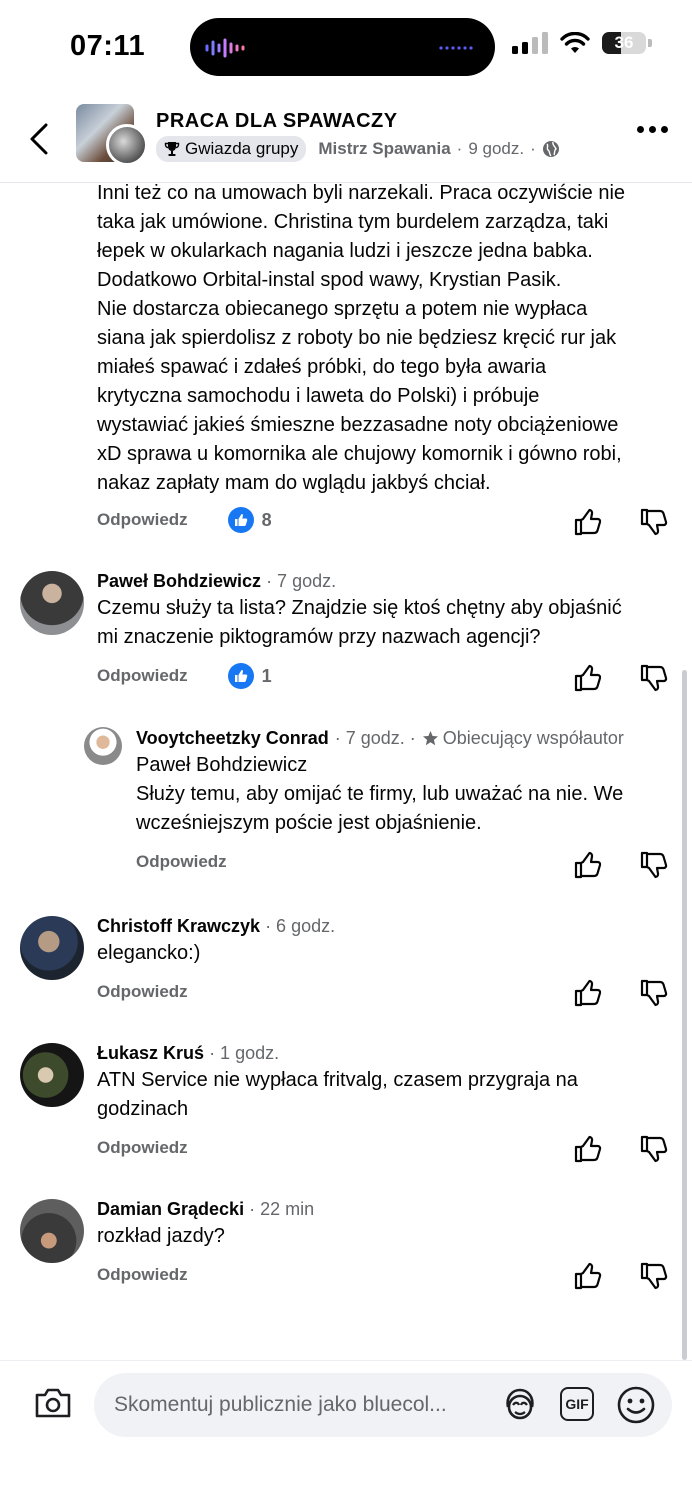  Describe the element at coordinates (150, 1053) in the screenshot. I see `comment-author: Łukasz Kruś` at that location.